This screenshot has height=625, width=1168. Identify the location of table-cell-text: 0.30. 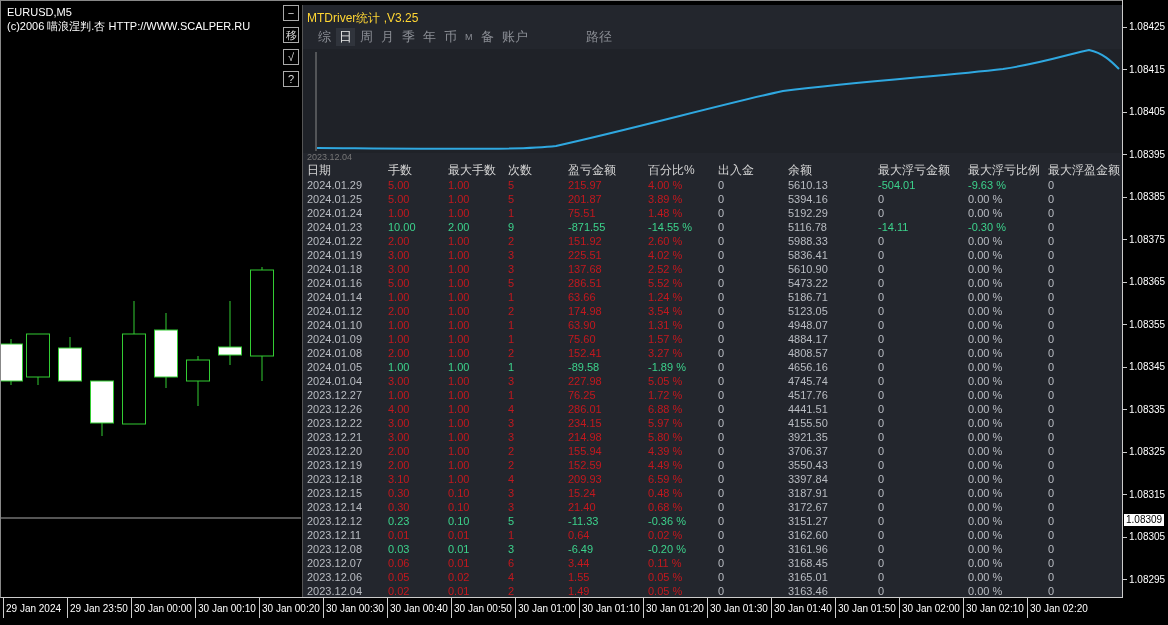
(399, 507).